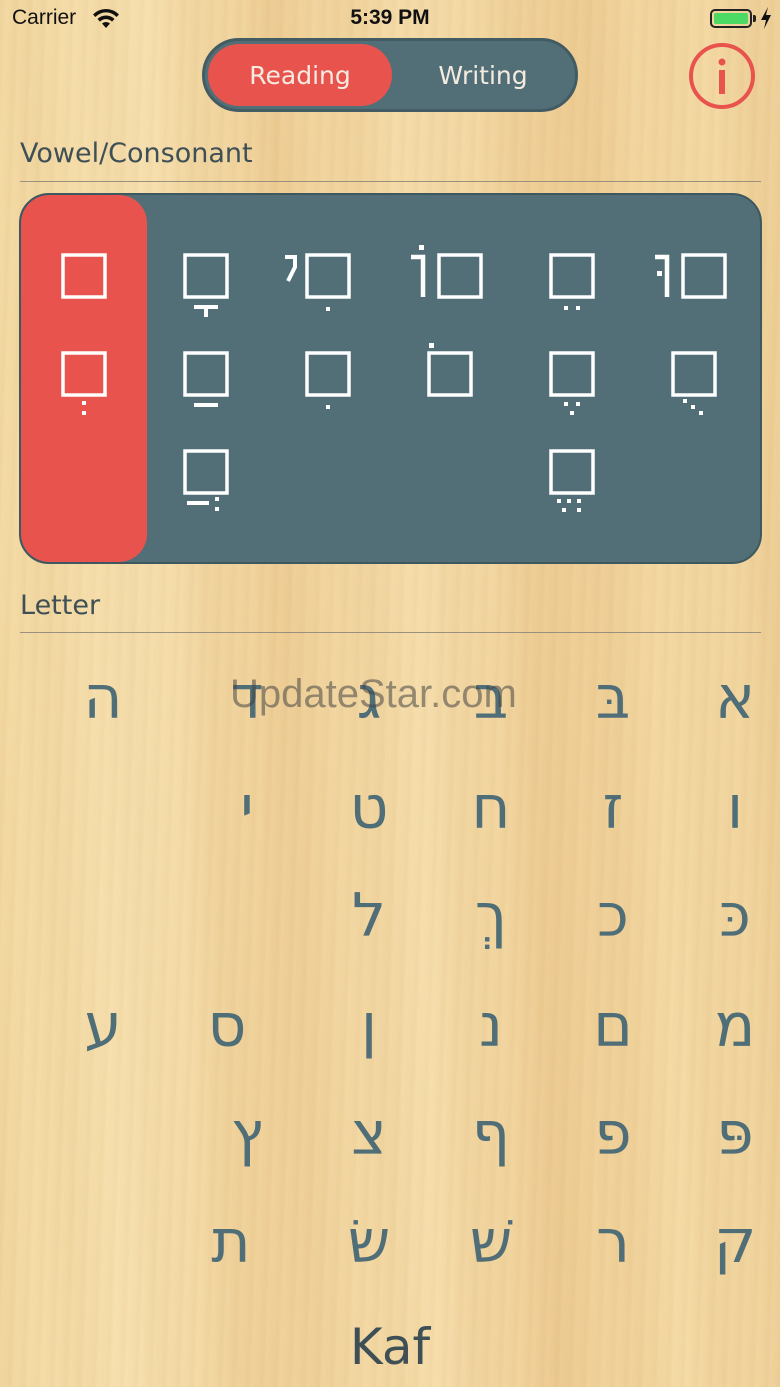 The image size is (780, 1387). I want to click on watermark: UpdateStar.com, so click(373, 694).